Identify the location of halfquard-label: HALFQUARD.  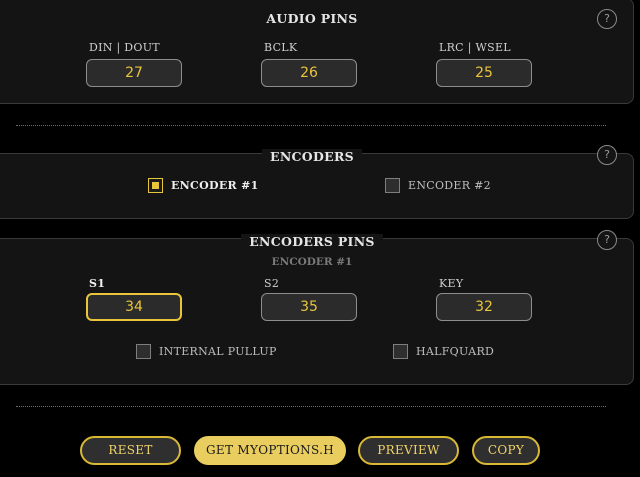
(455, 351).